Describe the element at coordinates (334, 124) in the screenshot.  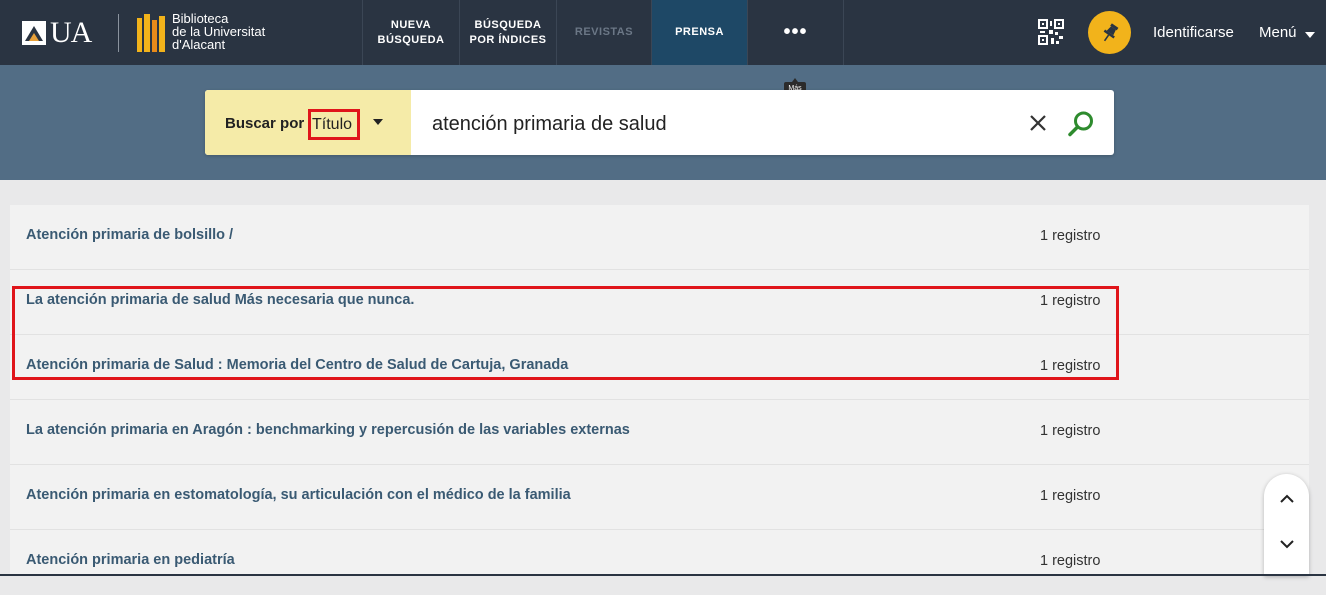
I see `search-by-value: Título` at that location.